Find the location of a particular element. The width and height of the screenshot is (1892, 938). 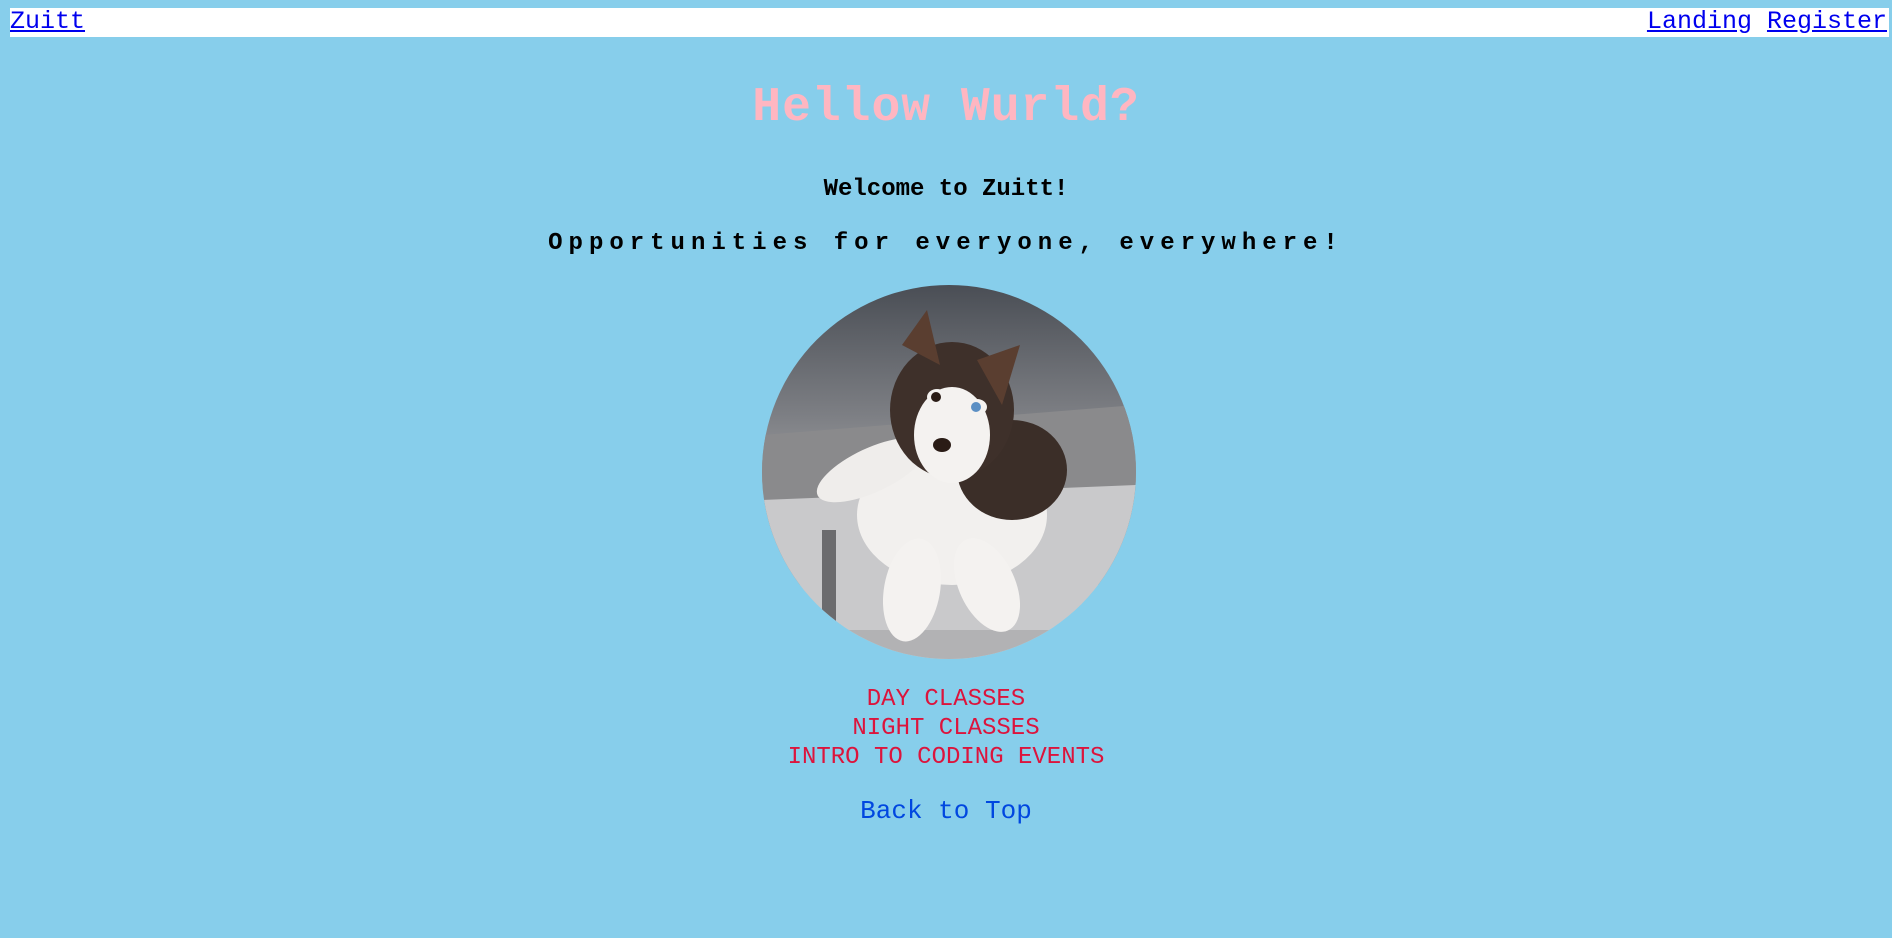

navbar: Zuitt Landing Register is located at coordinates (949, 22).